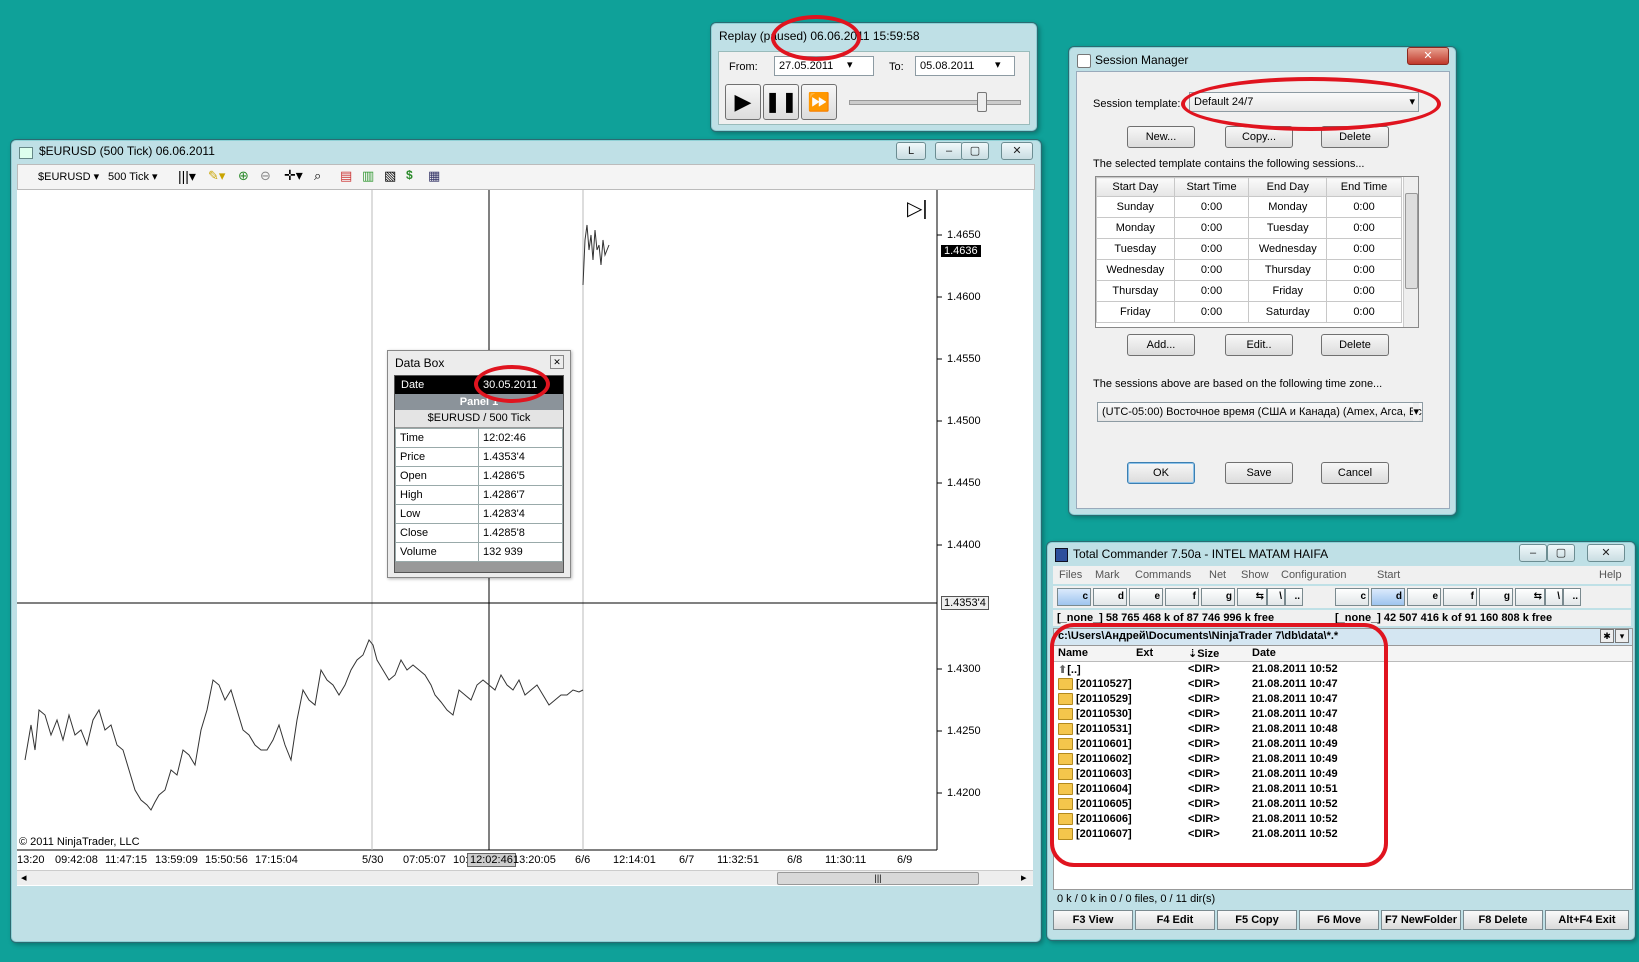  What do you see at coordinates (1533, 553) in the screenshot?
I see `tc-minimize-button: –` at bounding box center [1533, 553].